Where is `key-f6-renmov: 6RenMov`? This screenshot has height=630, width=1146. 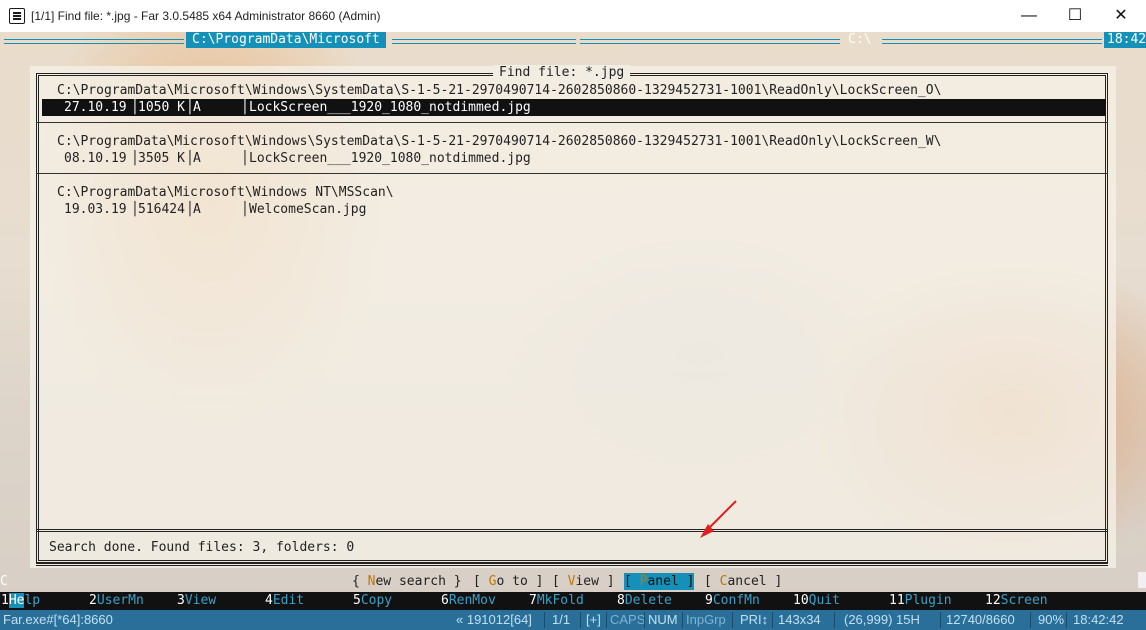
key-f6-renmov: 6RenMov is located at coordinates (468, 601).